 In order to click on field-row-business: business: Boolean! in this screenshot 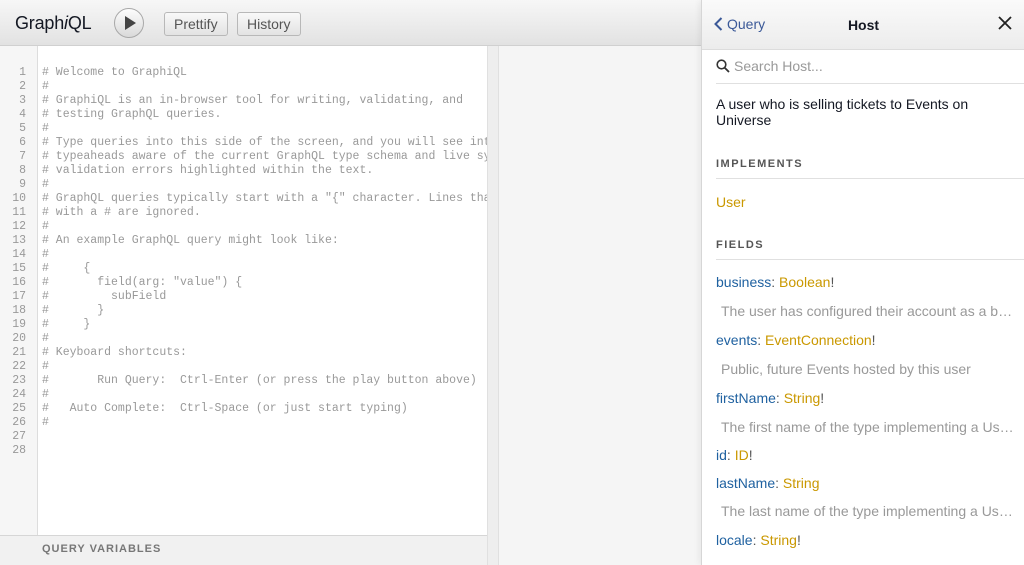, I will do `click(775, 282)`.